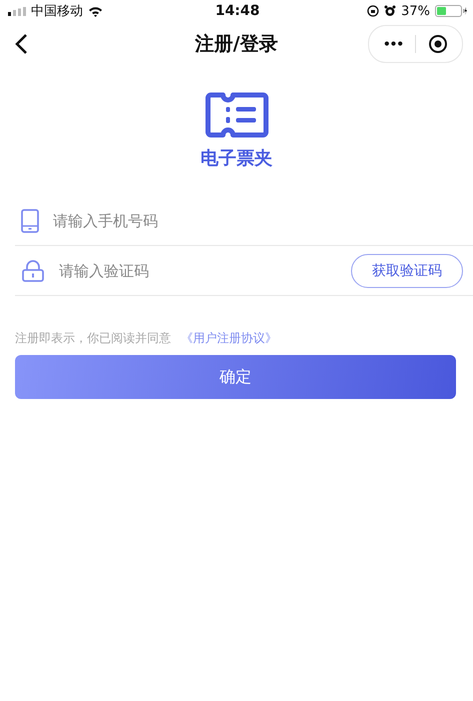  Describe the element at coordinates (235, 377) in the screenshot. I see `confirm-button: 确定` at that location.